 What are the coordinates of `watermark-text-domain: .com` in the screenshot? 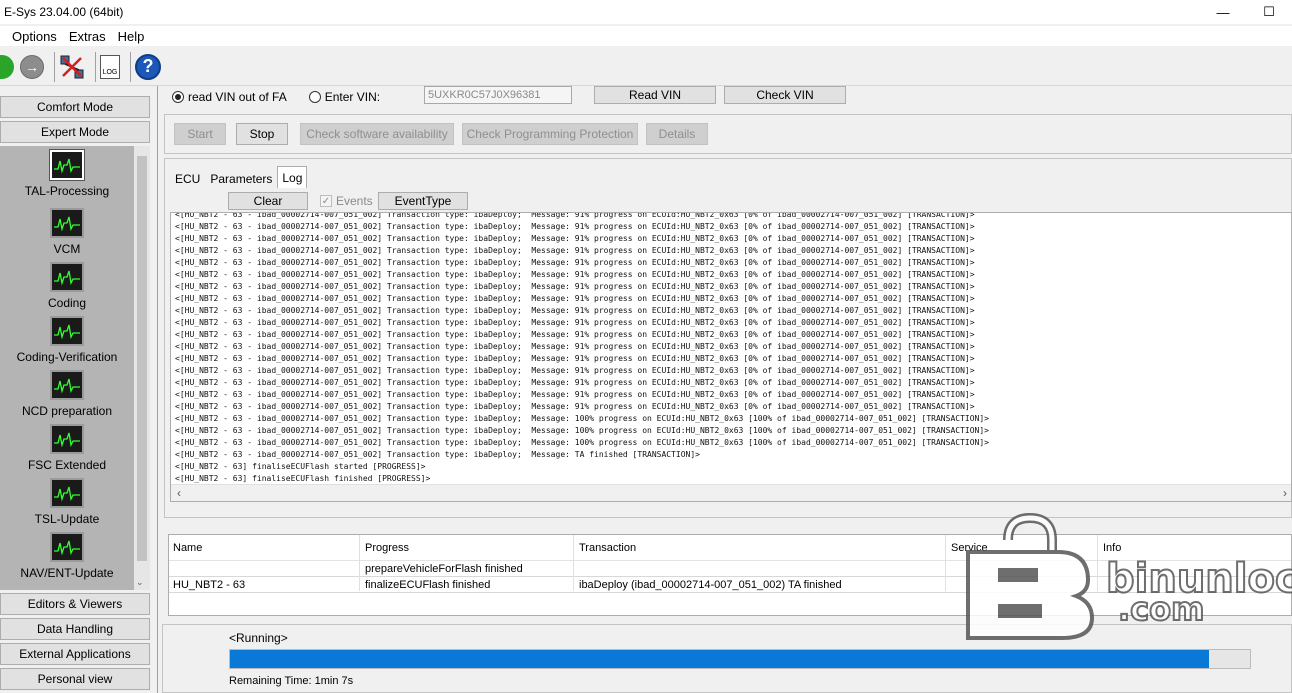 It's located at (1161, 609).